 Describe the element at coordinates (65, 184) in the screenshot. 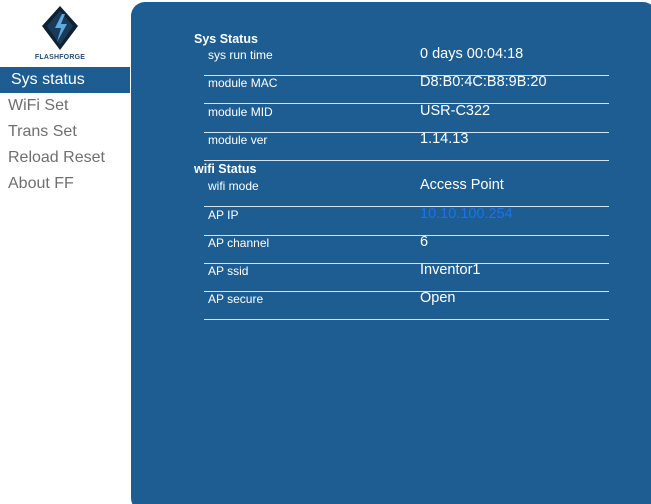

I see `sidebar-item-about-ff: About FF` at that location.